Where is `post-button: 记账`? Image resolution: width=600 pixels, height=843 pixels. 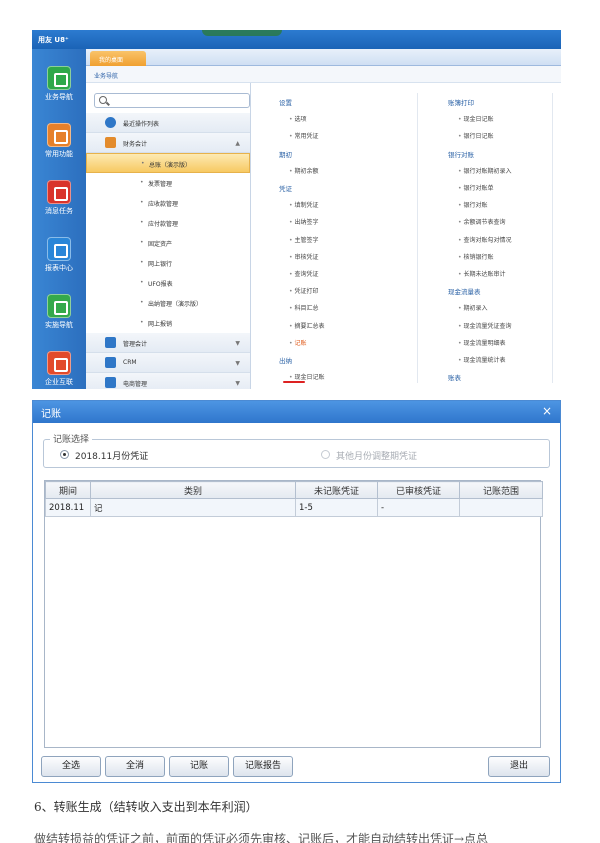
post-button: 记账 is located at coordinates (199, 766).